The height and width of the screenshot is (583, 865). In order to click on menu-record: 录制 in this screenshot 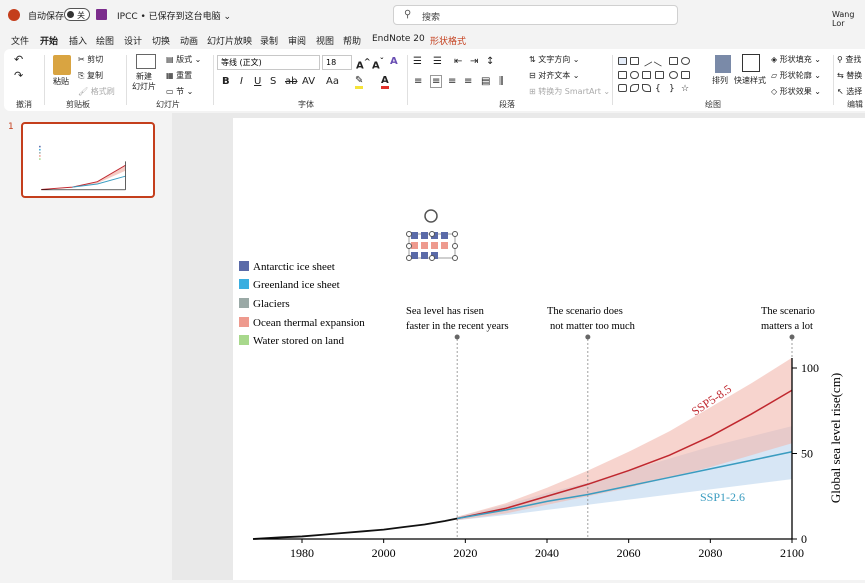, I will do `click(269, 40)`.